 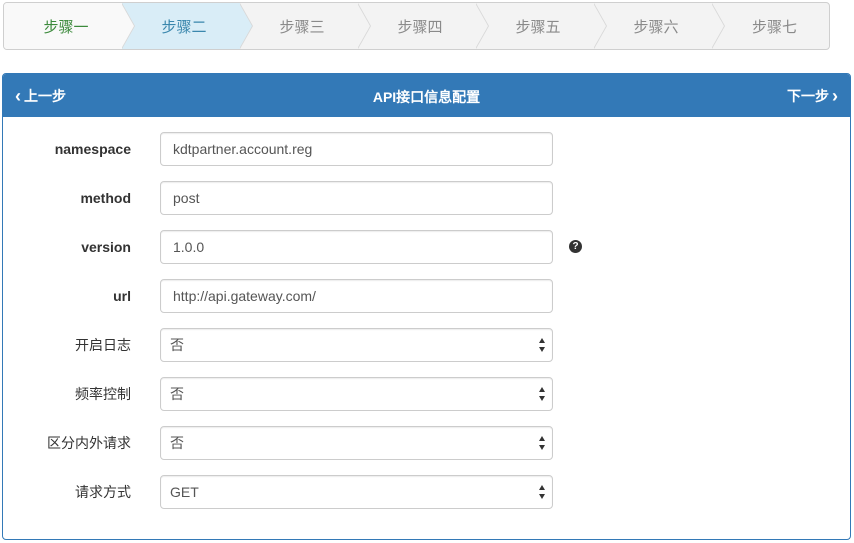 What do you see at coordinates (538, 27) in the screenshot?
I see `step-5-label: 步骤五` at bounding box center [538, 27].